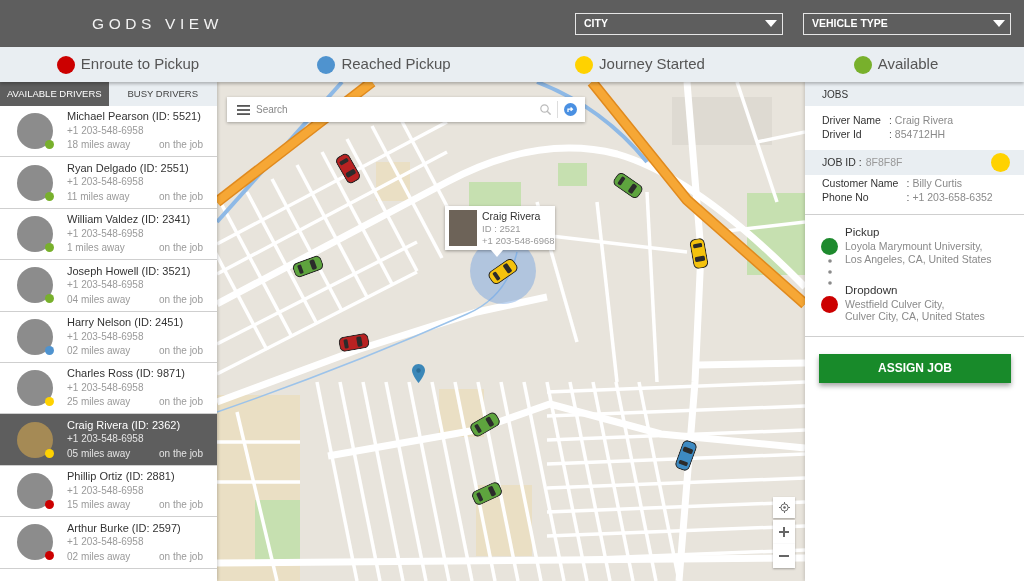 This screenshot has width=1024, height=581. What do you see at coordinates (140, 64) in the screenshot?
I see `legend-label: Enroute to Pickup` at bounding box center [140, 64].